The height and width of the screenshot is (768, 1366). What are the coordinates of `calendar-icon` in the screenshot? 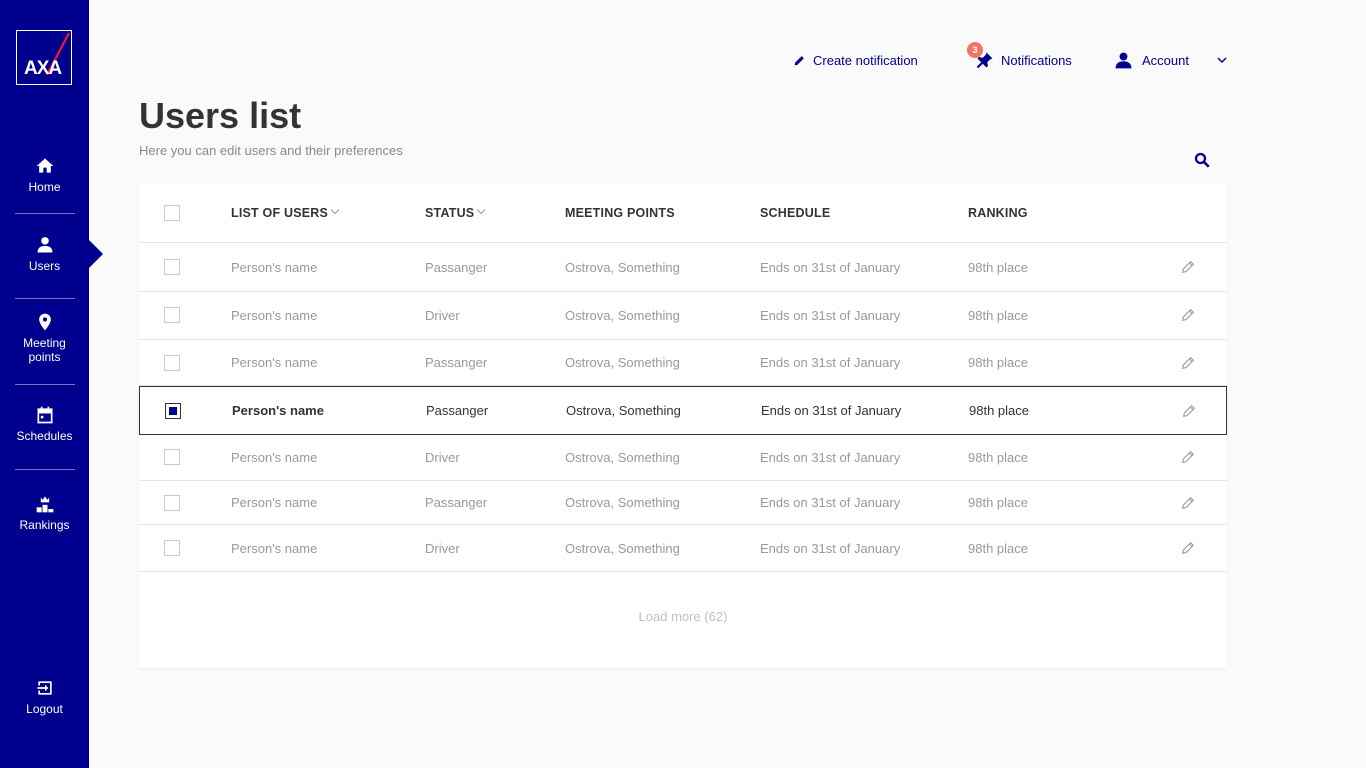 It's located at (44, 415).